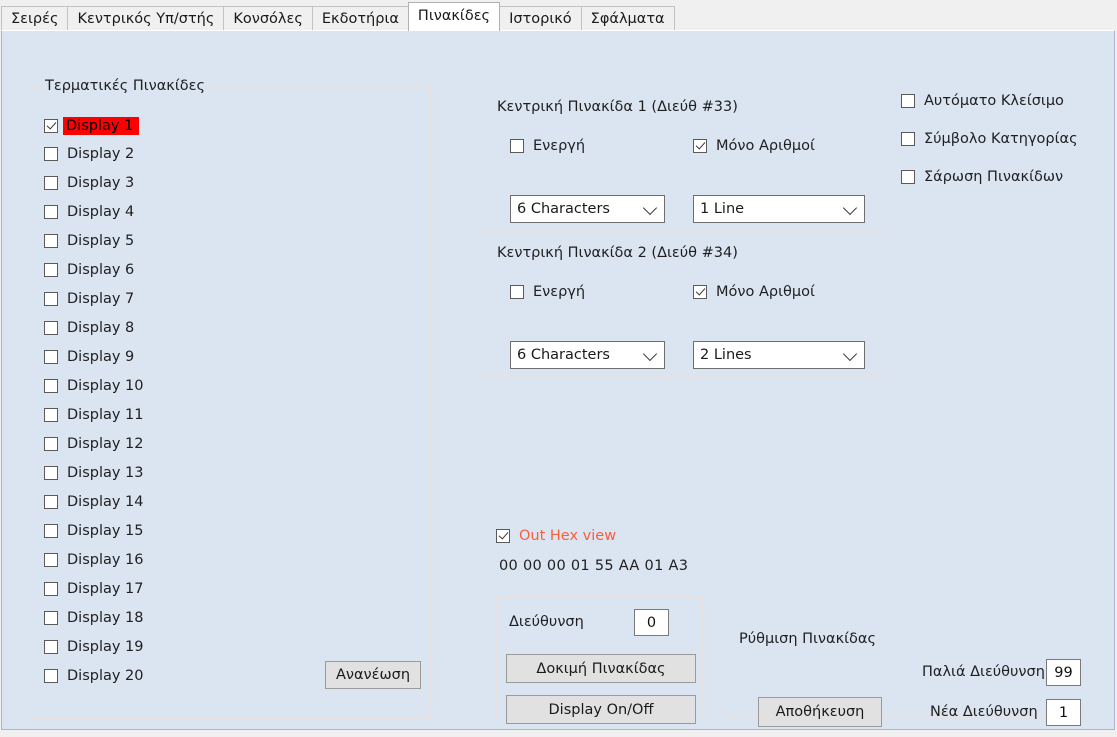  Describe the element at coordinates (627, 18) in the screenshot. I see `tab-sfalmata: Σφάλματα` at that location.